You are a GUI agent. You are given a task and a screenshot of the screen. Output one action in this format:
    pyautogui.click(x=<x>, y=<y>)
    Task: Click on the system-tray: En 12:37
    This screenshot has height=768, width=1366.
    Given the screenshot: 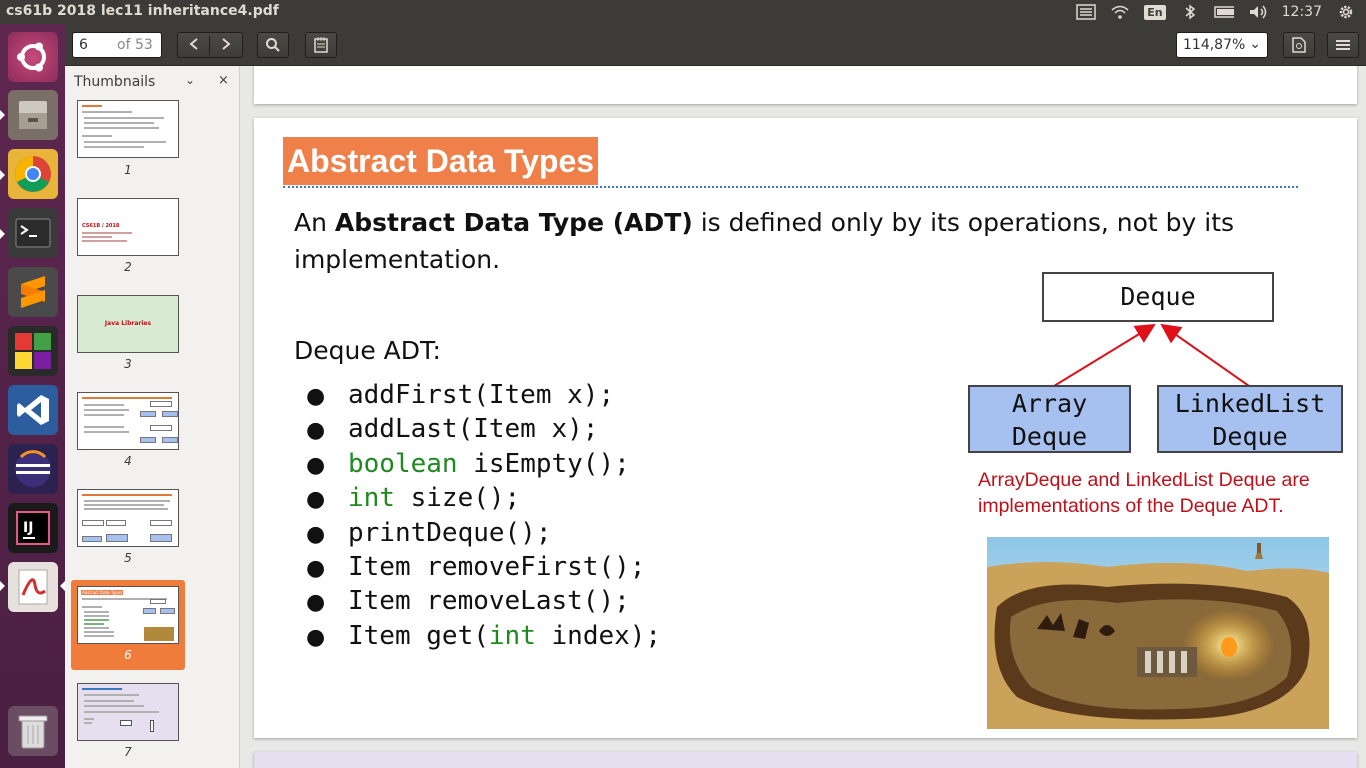 What is the action you would take?
    pyautogui.click(x=1221, y=12)
    